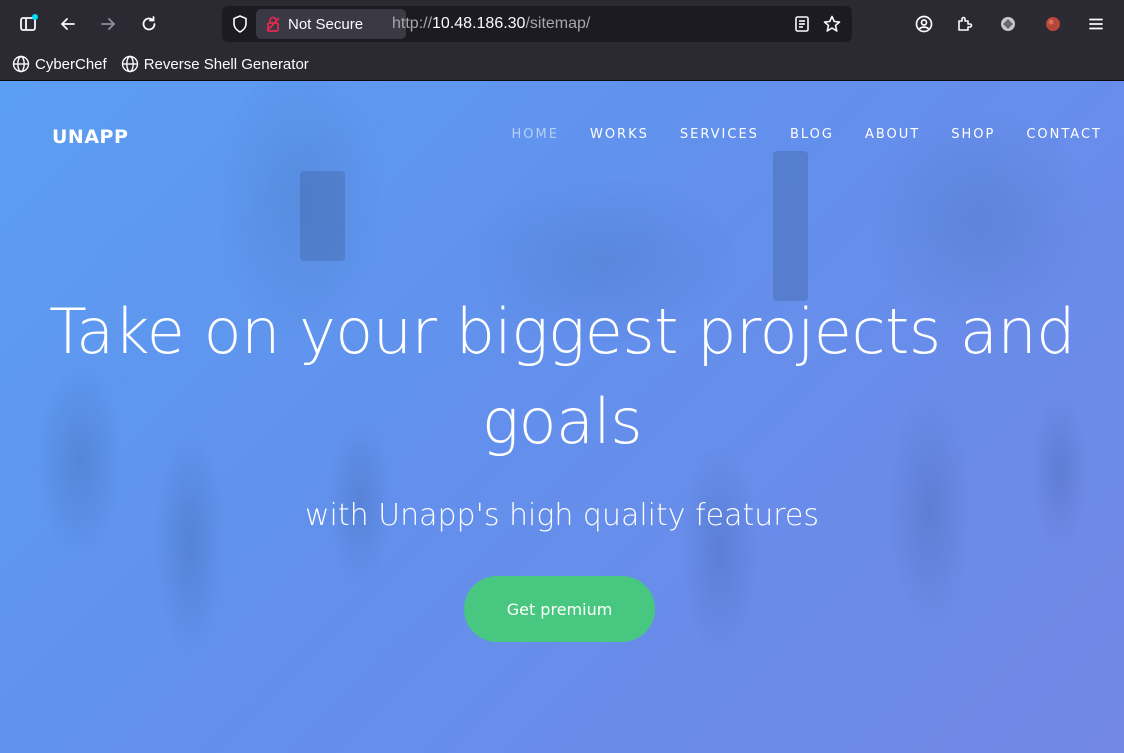 The width and height of the screenshot is (1124, 753). I want to click on forward-arrow-icon, so click(108, 24).